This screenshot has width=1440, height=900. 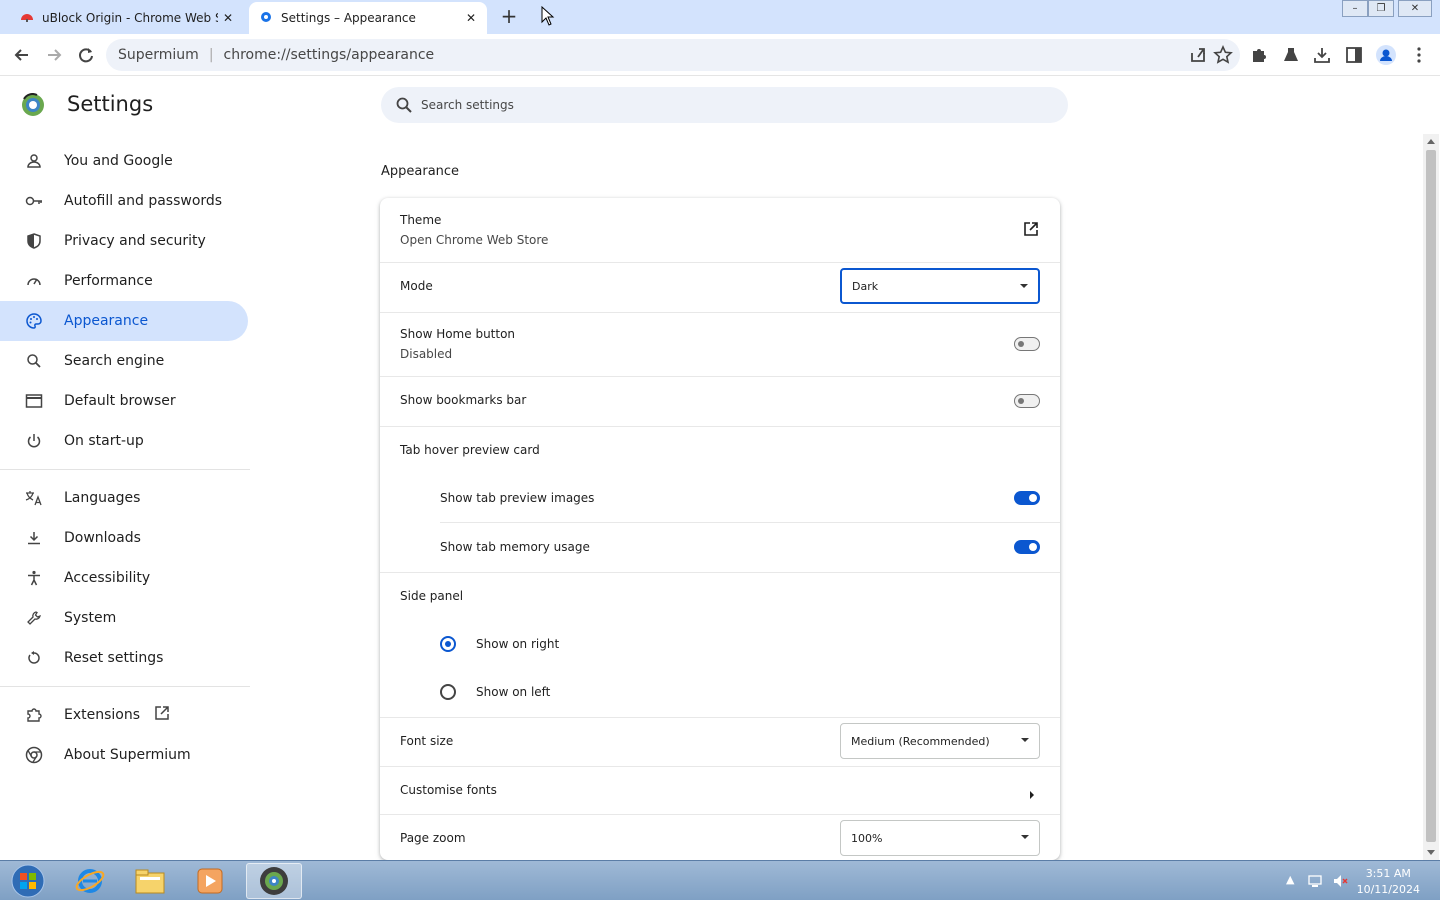 What do you see at coordinates (720, 572) in the screenshot?
I see `row-divider` at bounding box center [720, 572].